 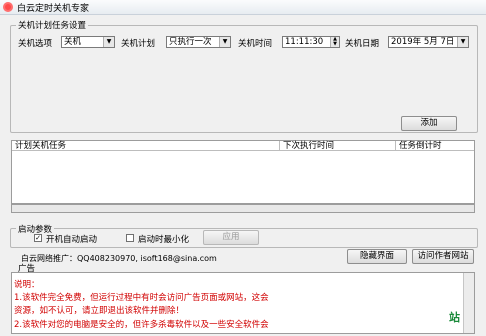 What do you see at coordinates (53, 9) in the screenshot?
I see `window-title: 白云定时关机专家` at bounding box center [53, 9].